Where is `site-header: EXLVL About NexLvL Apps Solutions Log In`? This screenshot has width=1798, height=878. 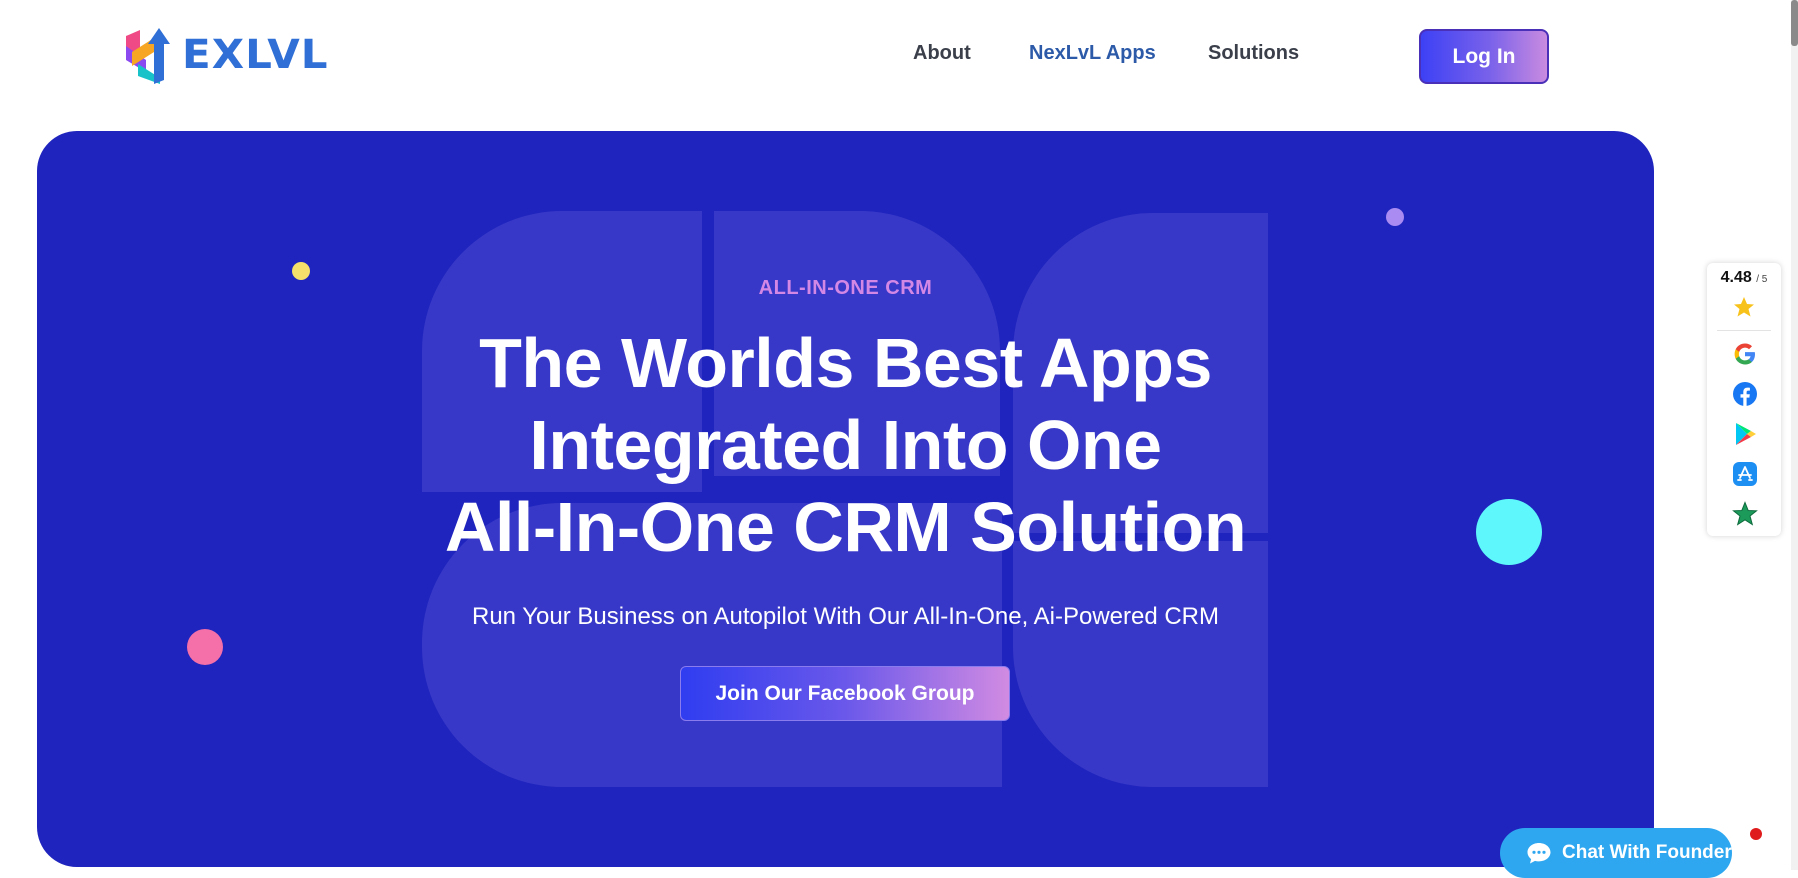 site-header: EXLVL About NexLvL Apps Solutions Log In is located at coordinates (899, 56).